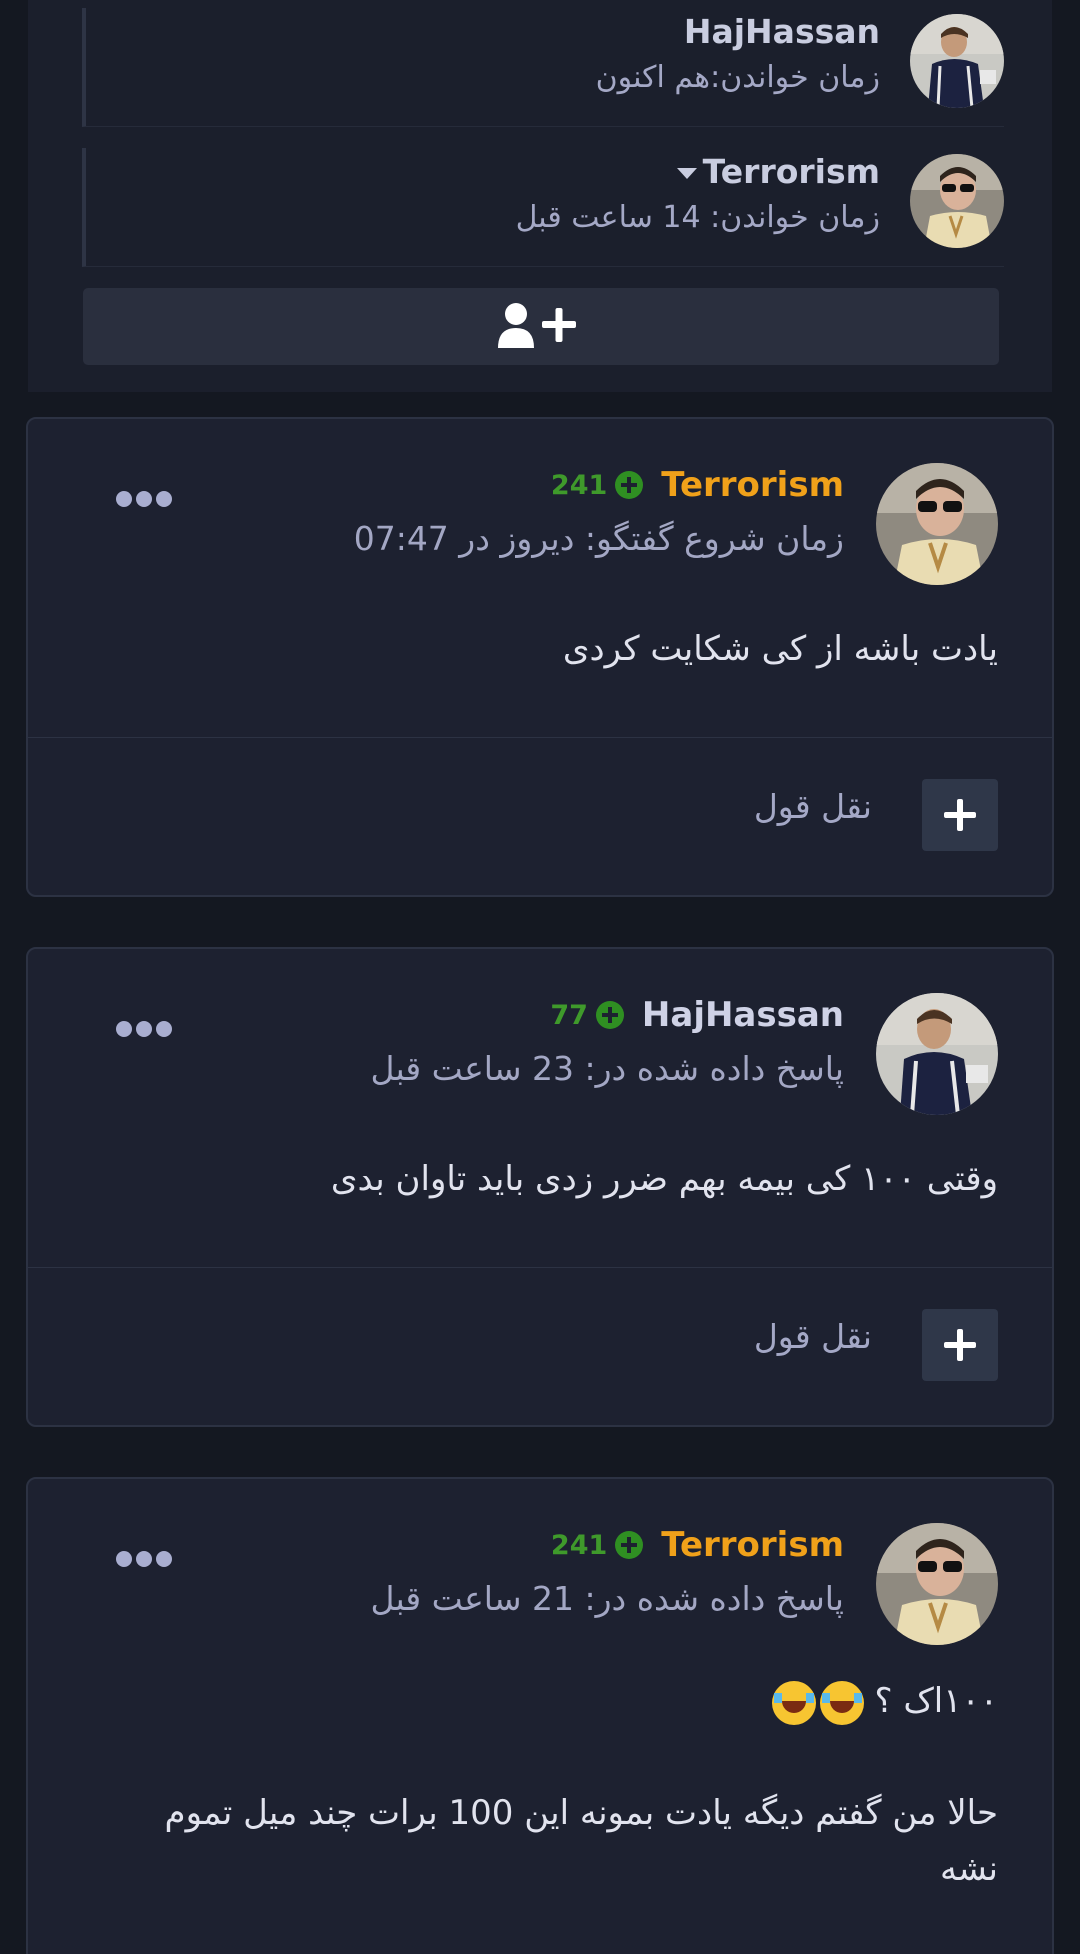 Image resolution: width=1080 pixels, height=1954 pixels. Describe the element at coordinates (697, 217) in the screenshot. I see `read-time: زمان خواندن: 14 ساعت قبل` at that location.